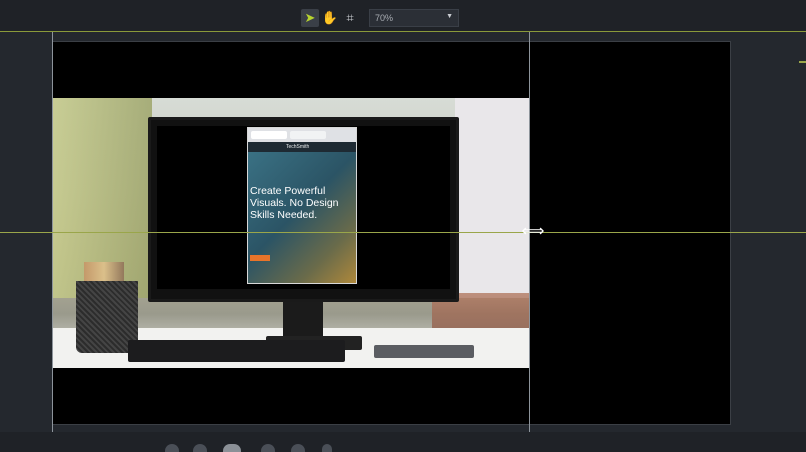 Image resolution: width=806 pixels, height=452 pixels. What do you see at coordinates (414, 18) in the screenshot?
I see `zoom-dropdown: 70% ▼` at bounding box center [414, 18].